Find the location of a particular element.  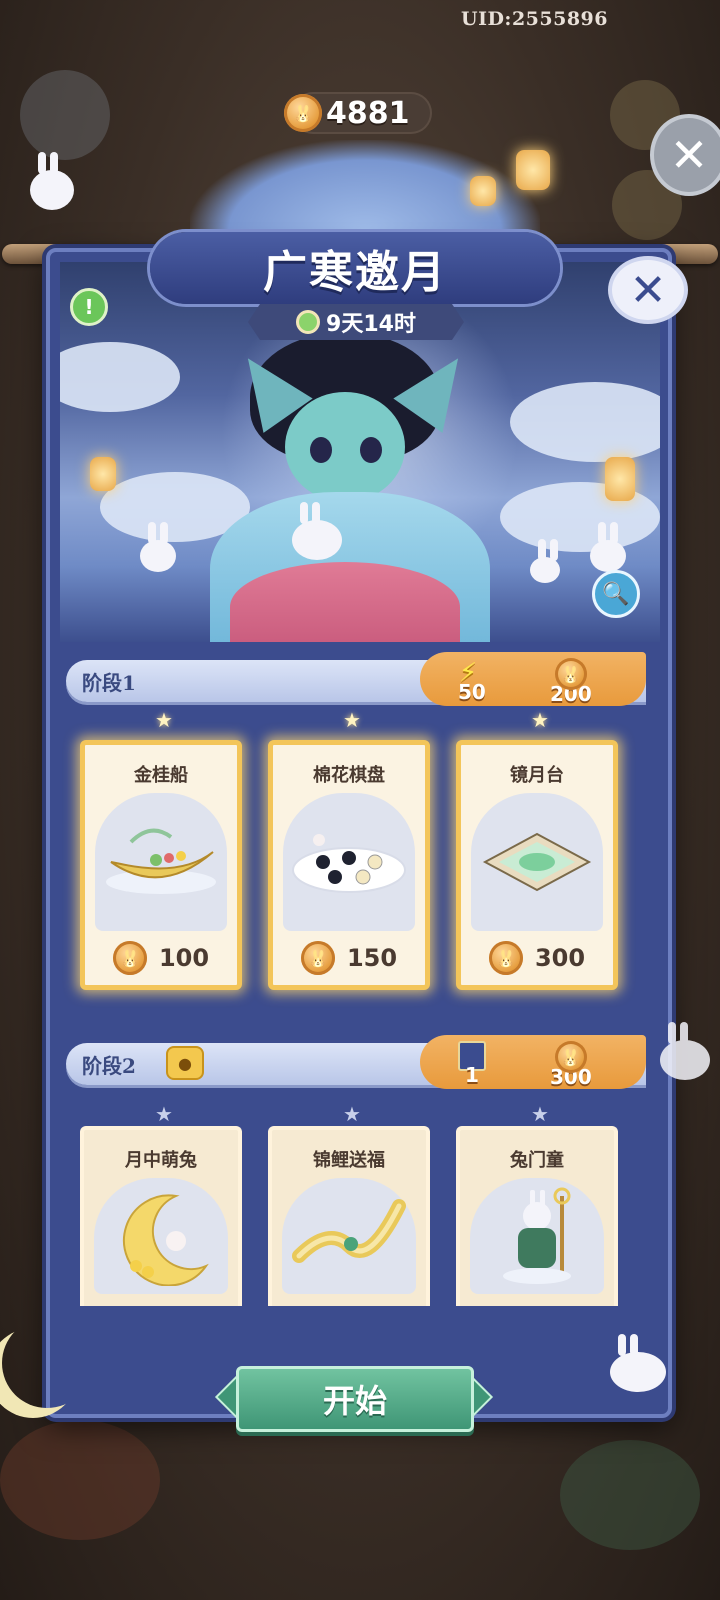

event-title: 广寒邀月 is located at coordinates (355, 272).